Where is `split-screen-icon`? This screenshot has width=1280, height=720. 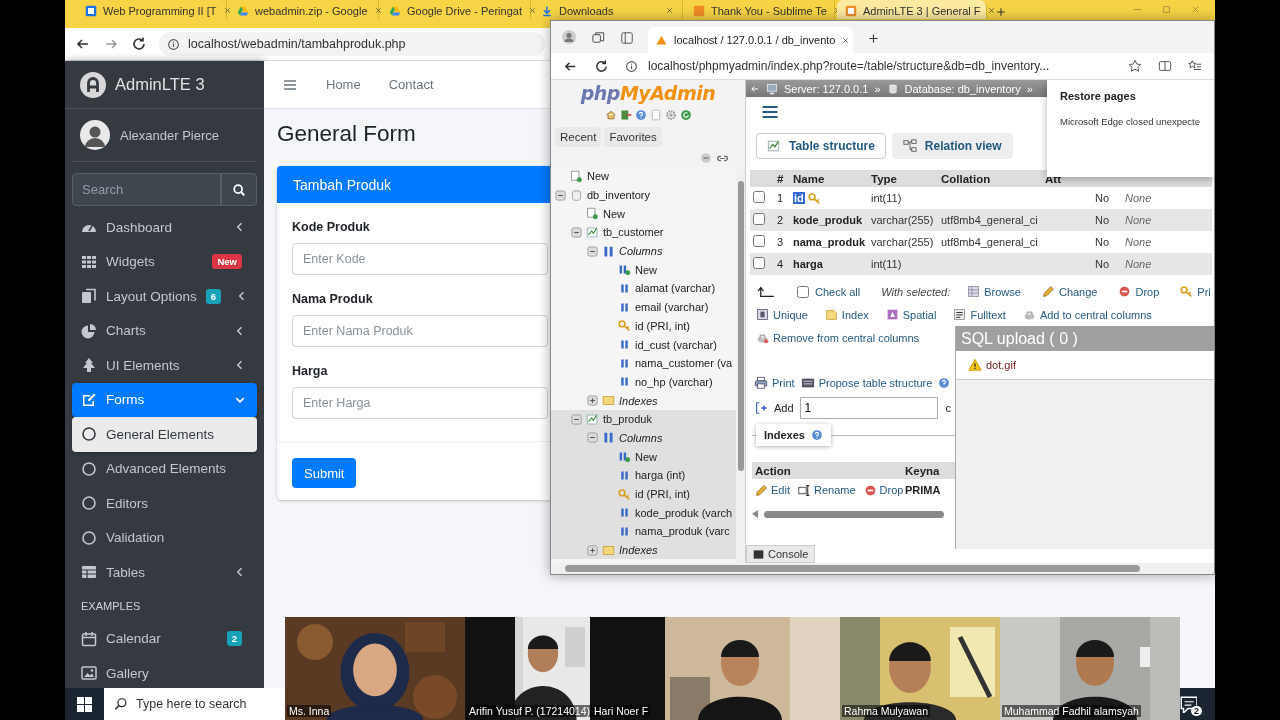
split-screen-icon is located at coordinates (1165, 66).